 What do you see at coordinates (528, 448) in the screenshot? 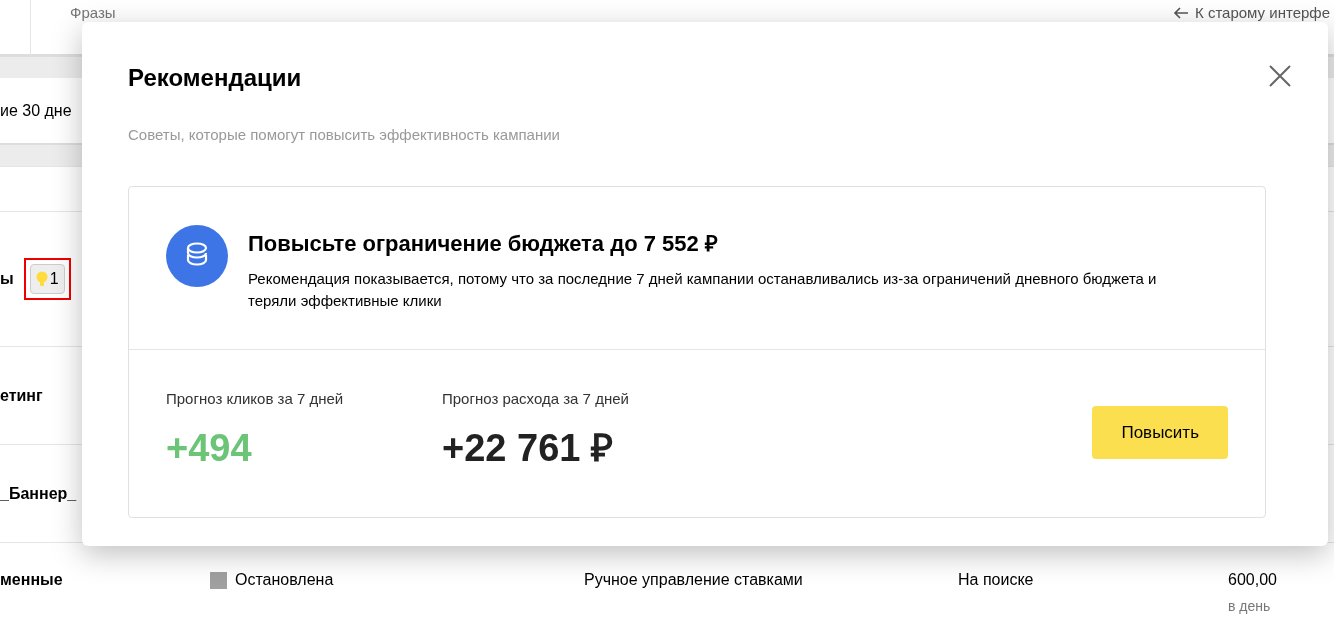
I see `metric-value: +22 761 ₽` at bounding box center [528, 448].